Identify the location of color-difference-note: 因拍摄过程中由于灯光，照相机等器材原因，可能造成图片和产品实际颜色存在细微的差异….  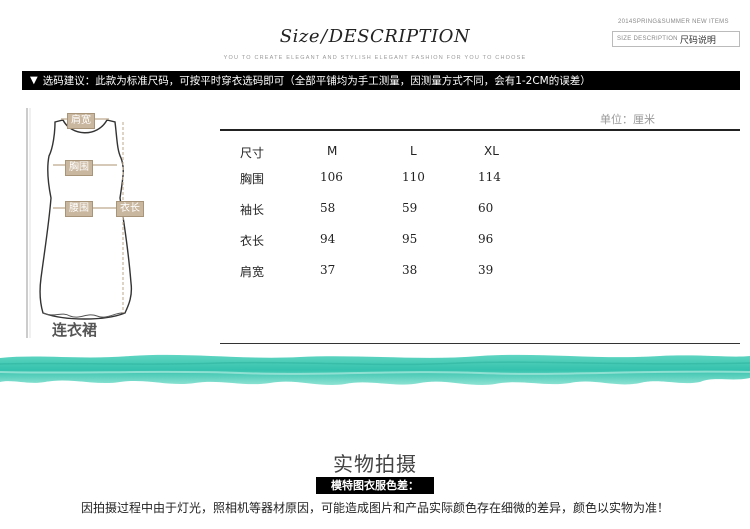
(374, 508).